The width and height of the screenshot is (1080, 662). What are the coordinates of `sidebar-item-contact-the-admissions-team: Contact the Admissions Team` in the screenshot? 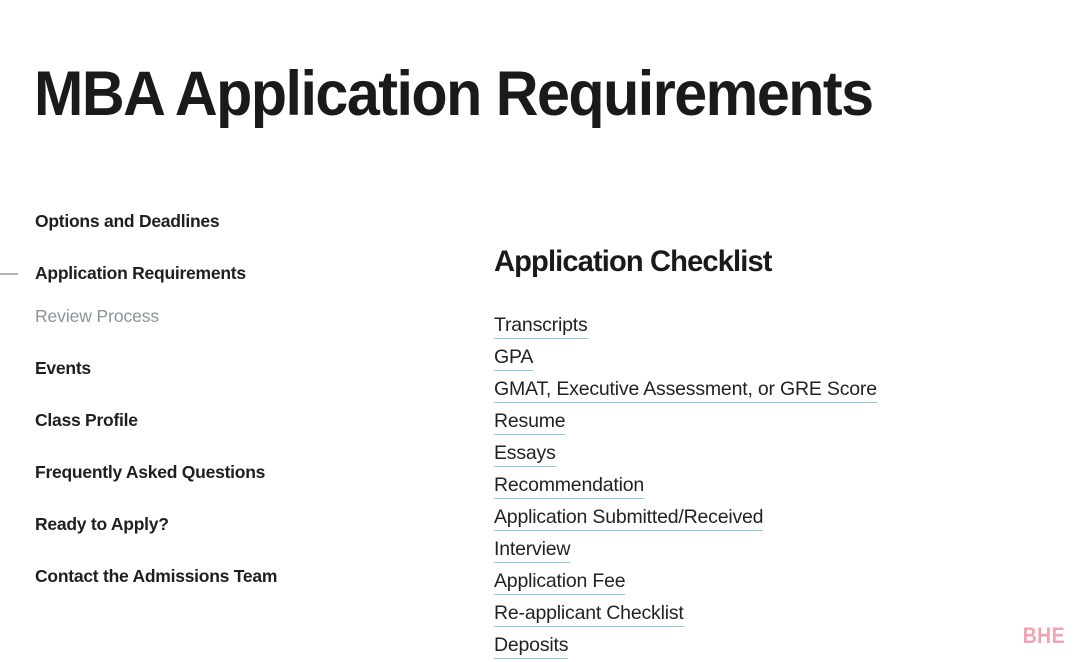 It's located at (215, 576).